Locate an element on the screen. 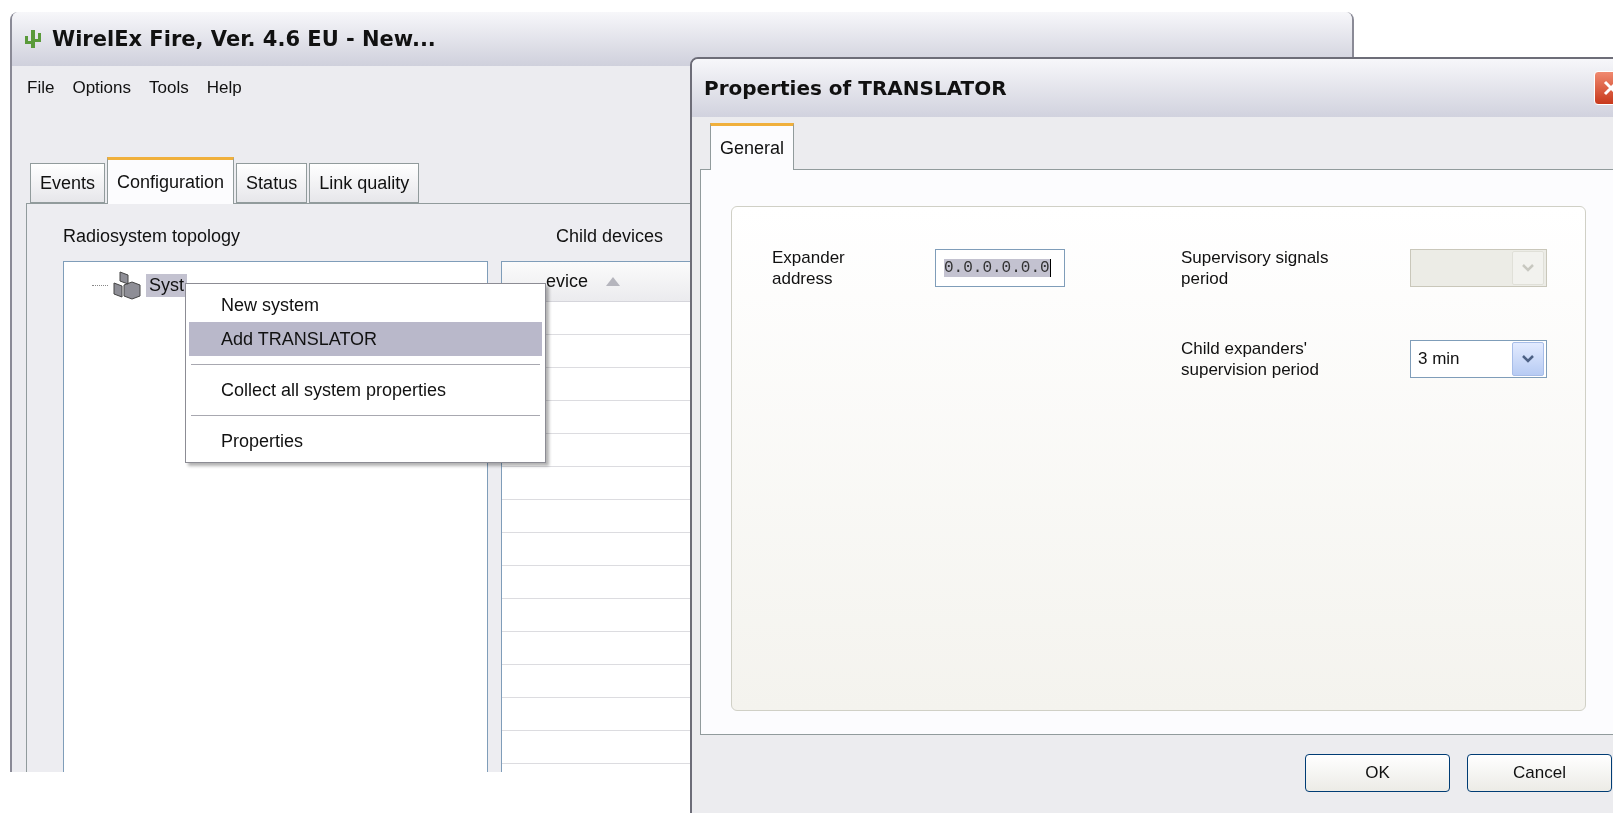  cactus-icon is located at coordinates (33, 39).